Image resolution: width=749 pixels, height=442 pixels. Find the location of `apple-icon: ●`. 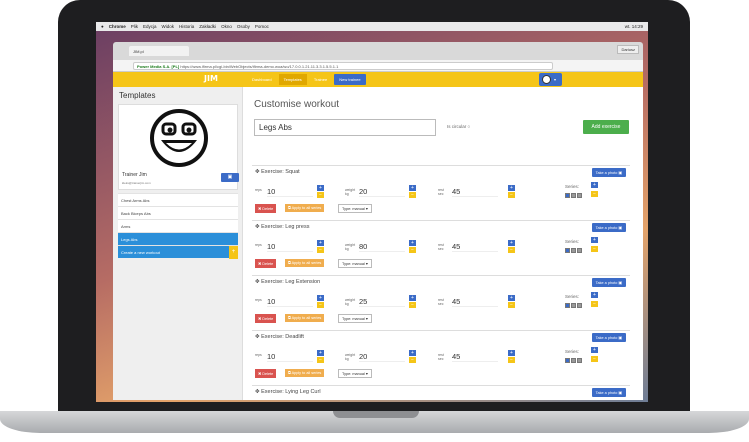

apple-icon: ● is located at coordinates (102, 26).